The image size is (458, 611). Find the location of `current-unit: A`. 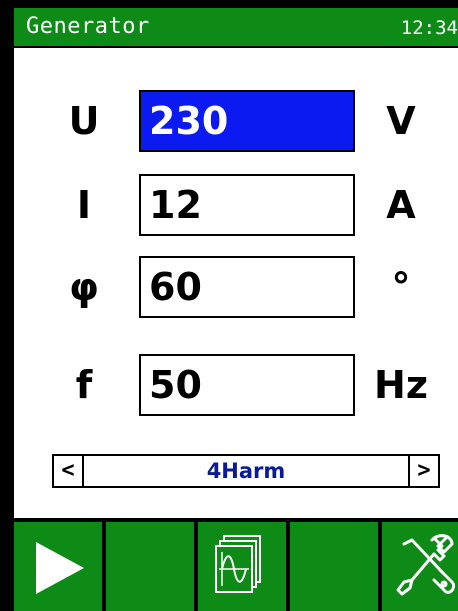

current-unit: A is located at coordinates (401, 205).